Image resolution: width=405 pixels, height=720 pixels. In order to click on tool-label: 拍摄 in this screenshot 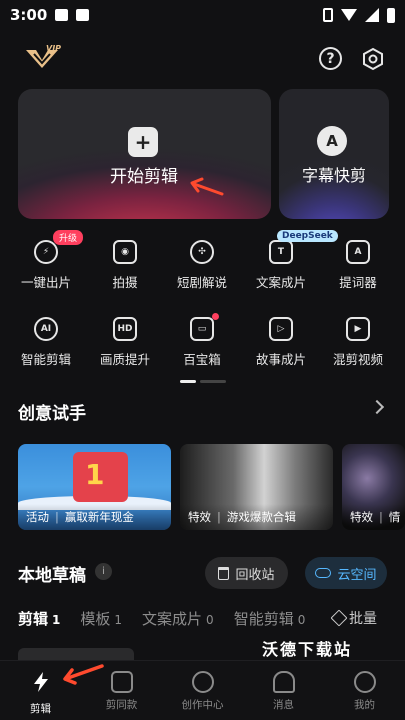, I will do `click(125, 282)`.